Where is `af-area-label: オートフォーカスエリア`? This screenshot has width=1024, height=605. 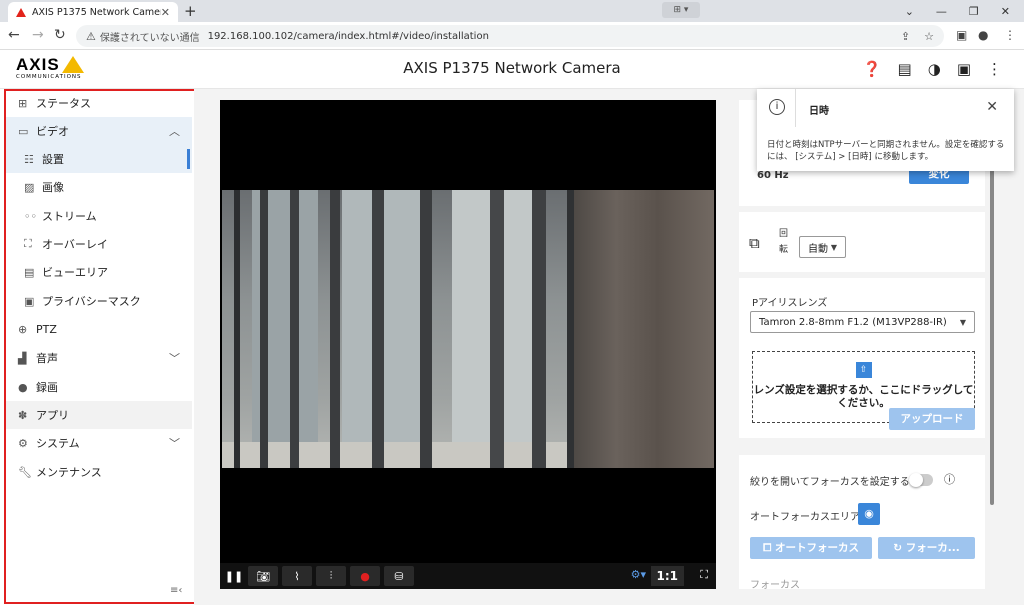 af-area-label: オートフォーカスエリア is located at coordinates (805, 517).